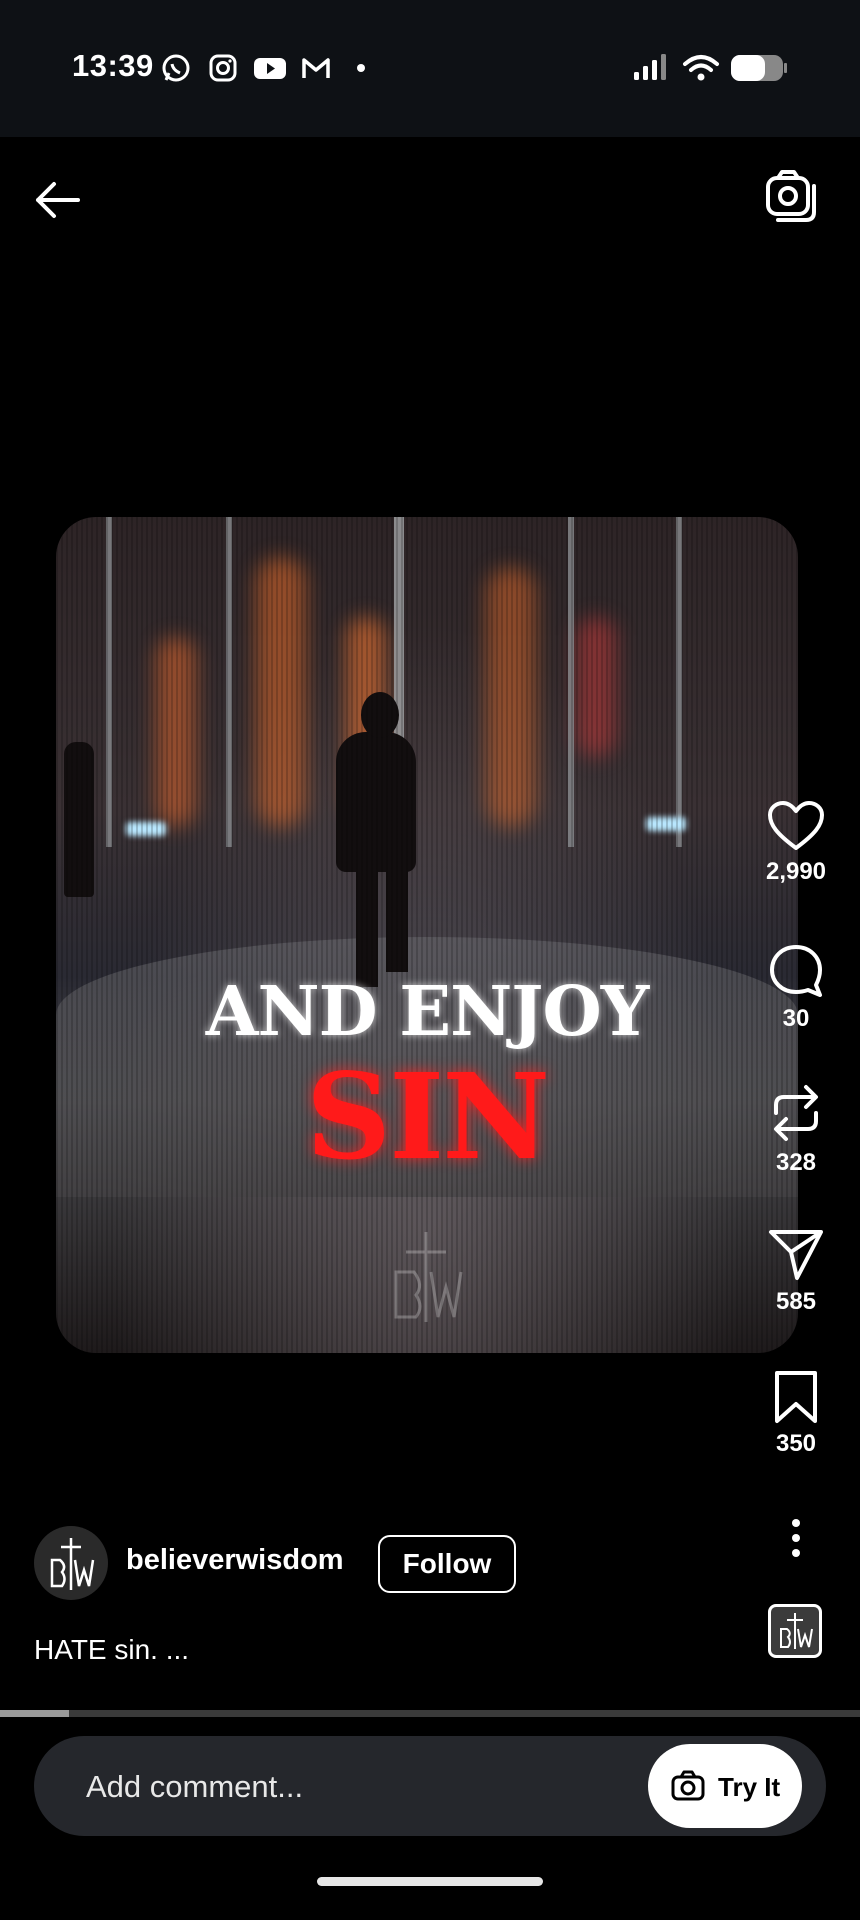 Image resolution: width=860 pixels, height=1920 pixels. I want to click on add-comment-input, so click(336, 1787).